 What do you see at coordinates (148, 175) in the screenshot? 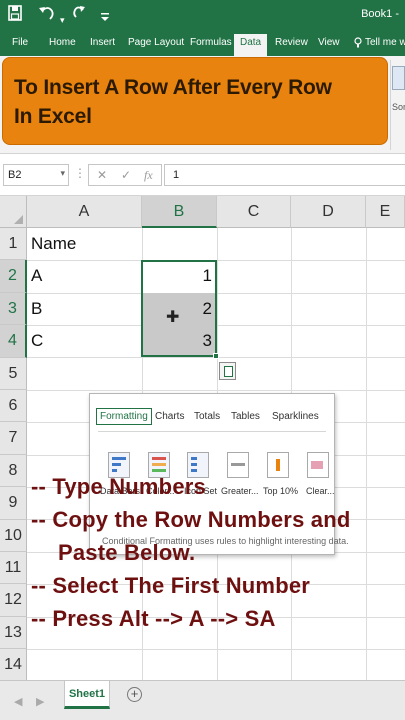
I see `insert-function-icon: fx` at bounding box center [148, 175].